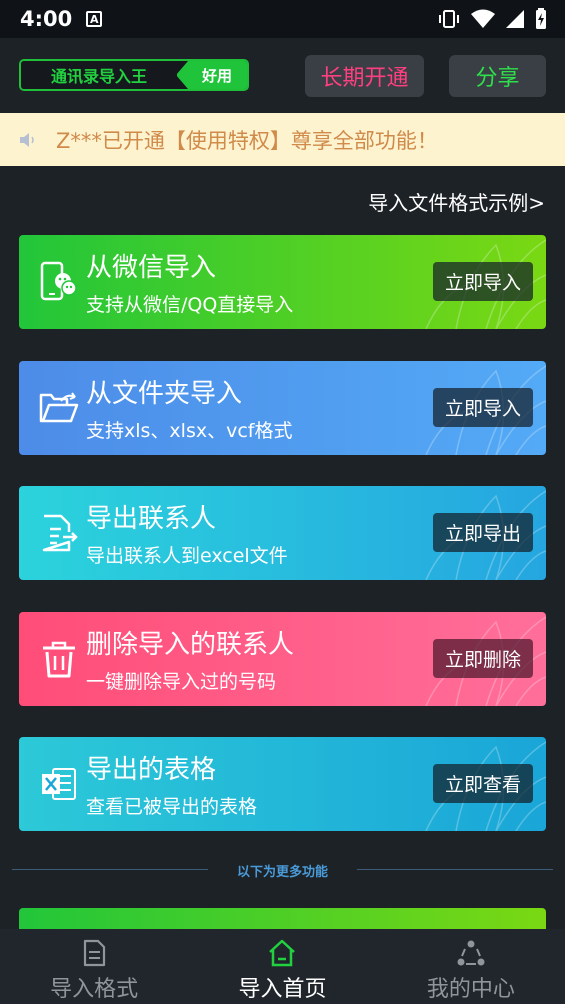 The image size is (565, 1004). What do you see at coordinates (282, 19) in the screenshot?
I see `status-bar: 4:00 A` at bounding box center [282, 19].